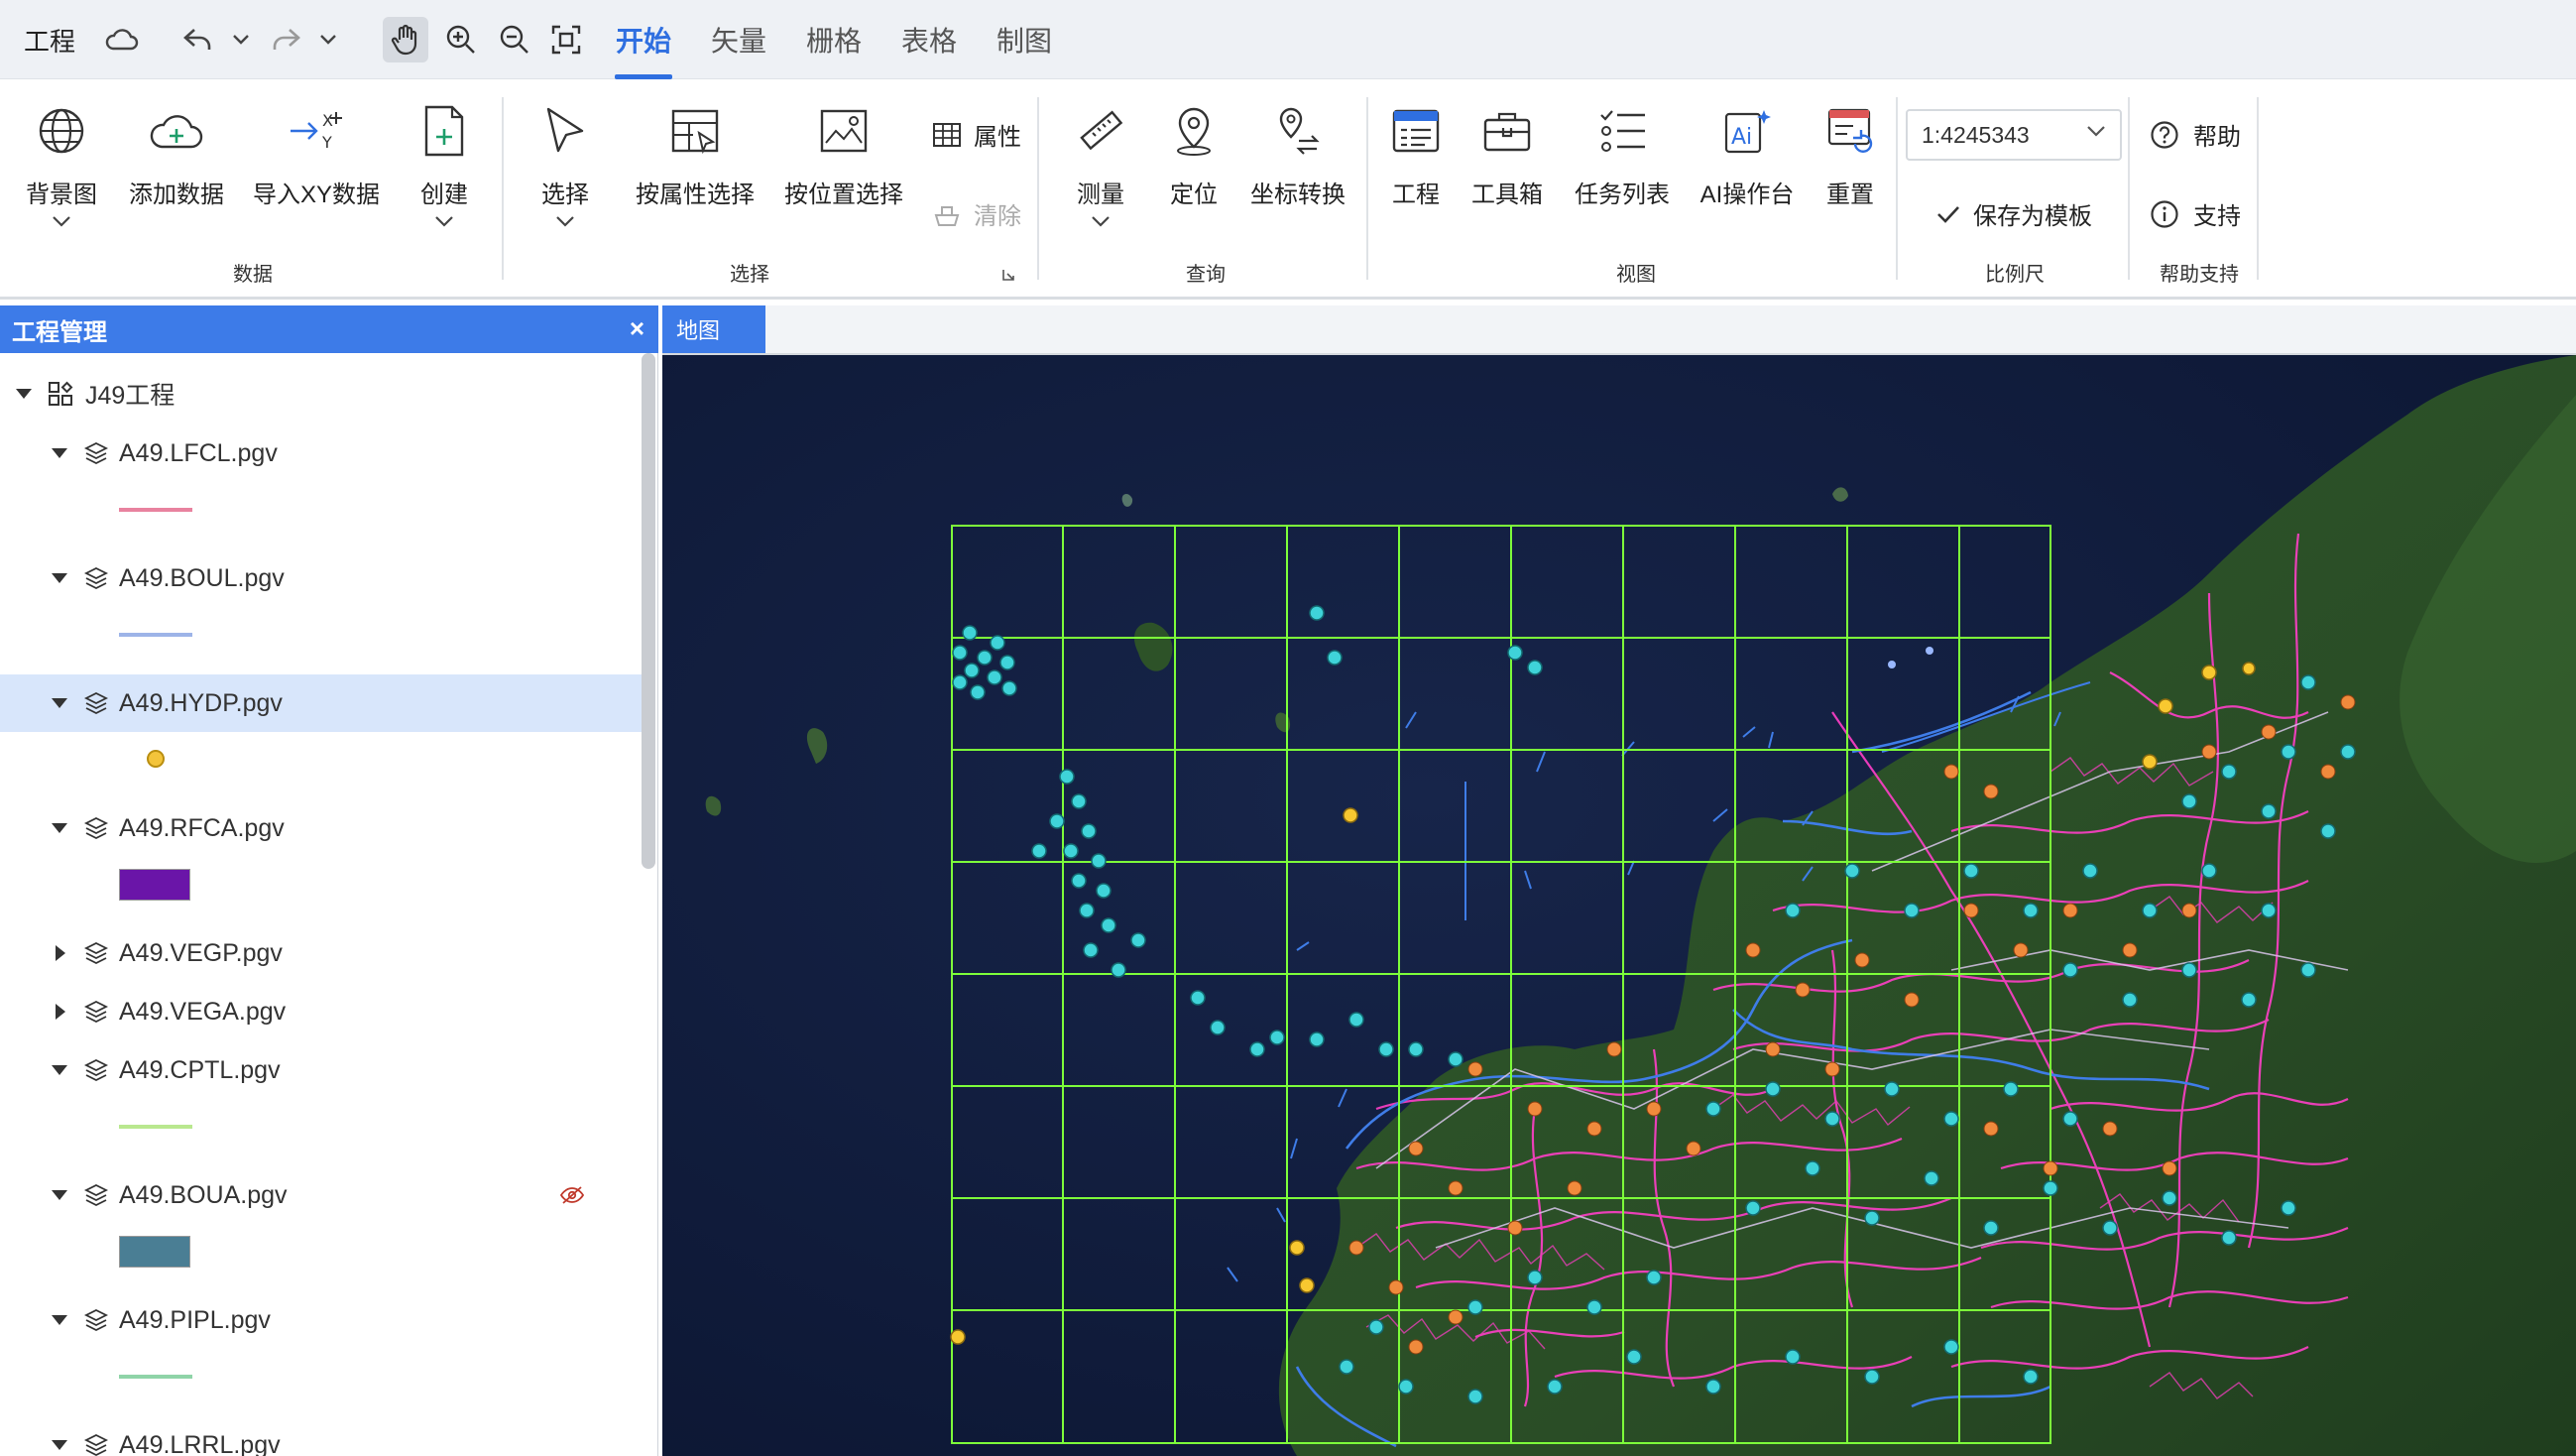 This screenshot has width=2576, height=1456. What do you see at coordinates (155, 510) in the screenshot?
I see `legend-line-symbol` at bounding box center [155, 510].